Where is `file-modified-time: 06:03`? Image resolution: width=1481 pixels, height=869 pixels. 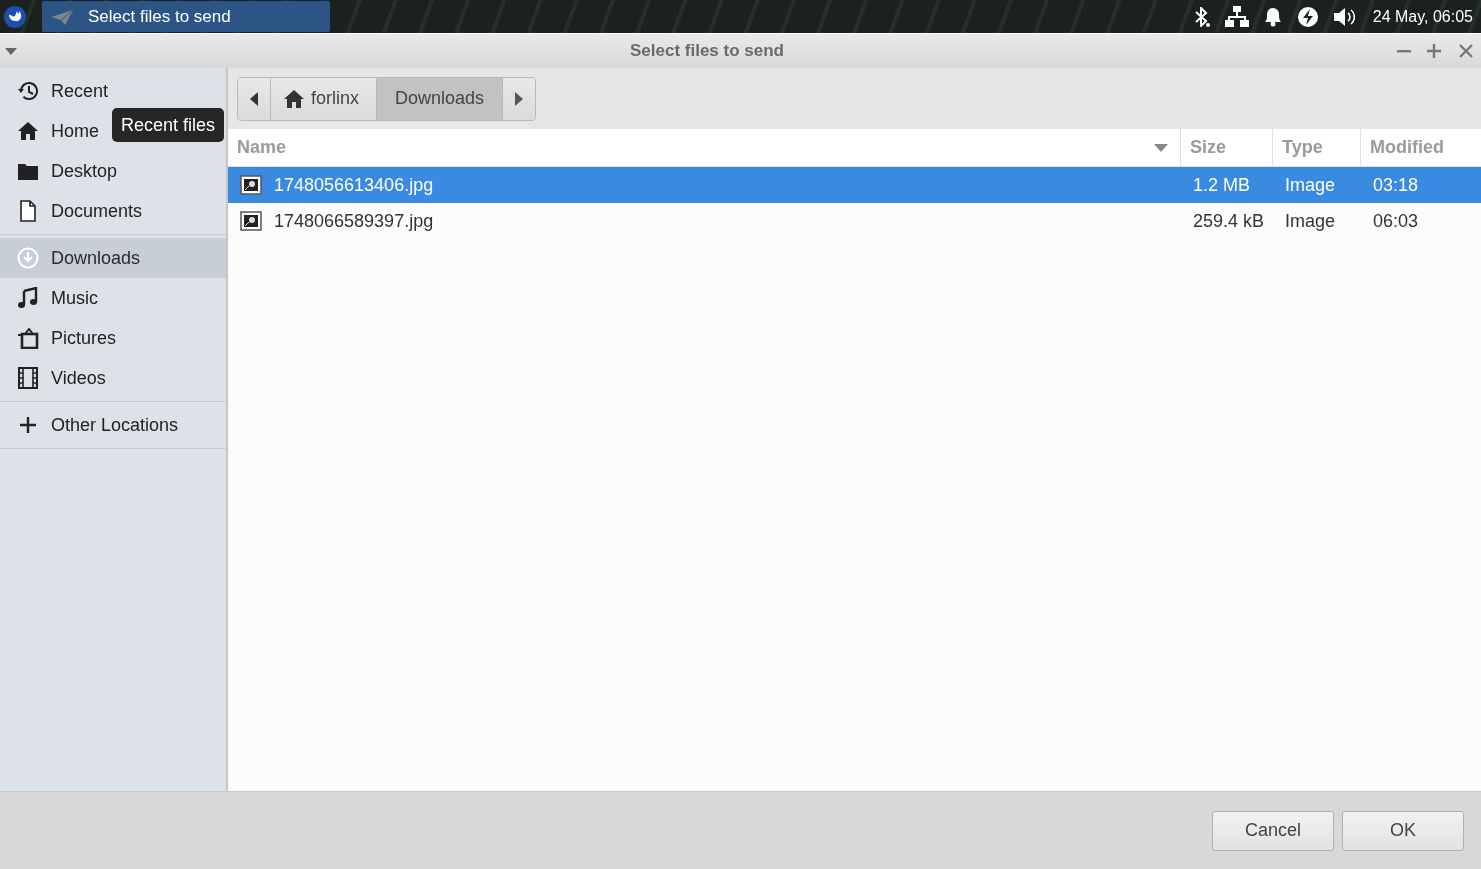
file-modified-time: 06:03 is located at coordinates (1396, 221).